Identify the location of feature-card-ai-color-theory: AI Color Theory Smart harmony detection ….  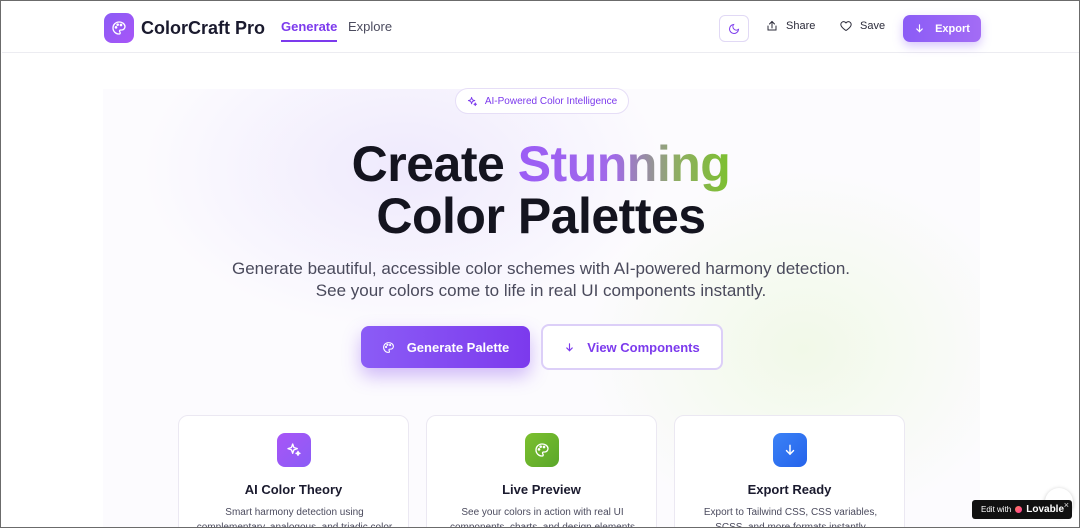
(293, 471).